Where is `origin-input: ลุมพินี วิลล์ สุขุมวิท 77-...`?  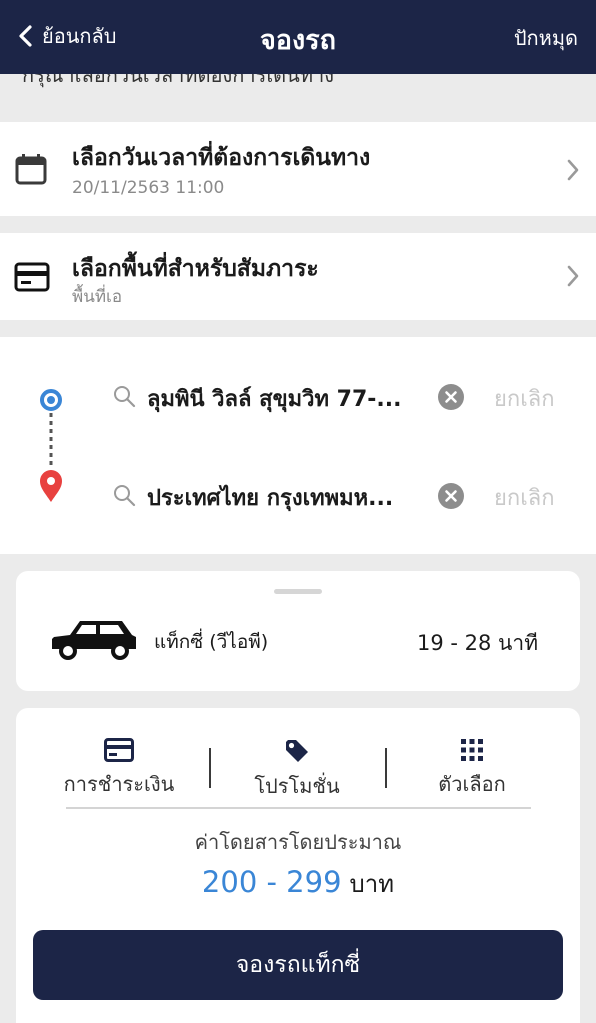
origin-input: ลุมพินี วิลล์ สุขุมวิท 77-... is located at coordinates (287, 398).